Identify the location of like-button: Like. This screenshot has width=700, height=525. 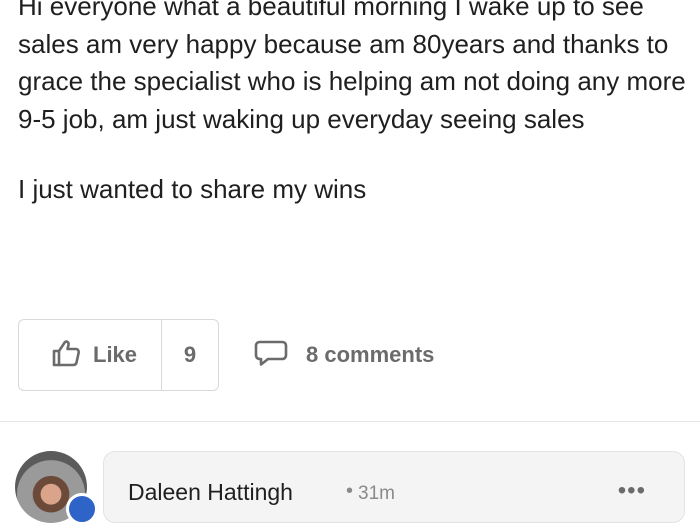
(91, 355).